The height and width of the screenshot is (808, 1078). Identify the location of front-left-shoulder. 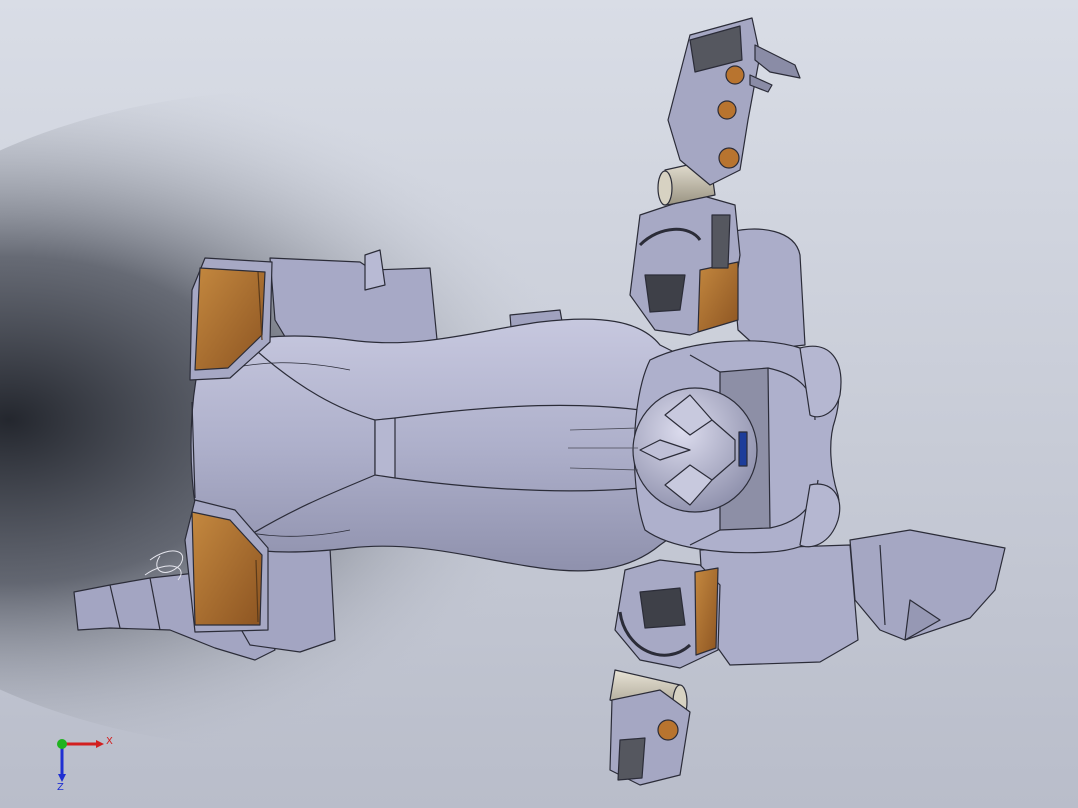
(779, 605).